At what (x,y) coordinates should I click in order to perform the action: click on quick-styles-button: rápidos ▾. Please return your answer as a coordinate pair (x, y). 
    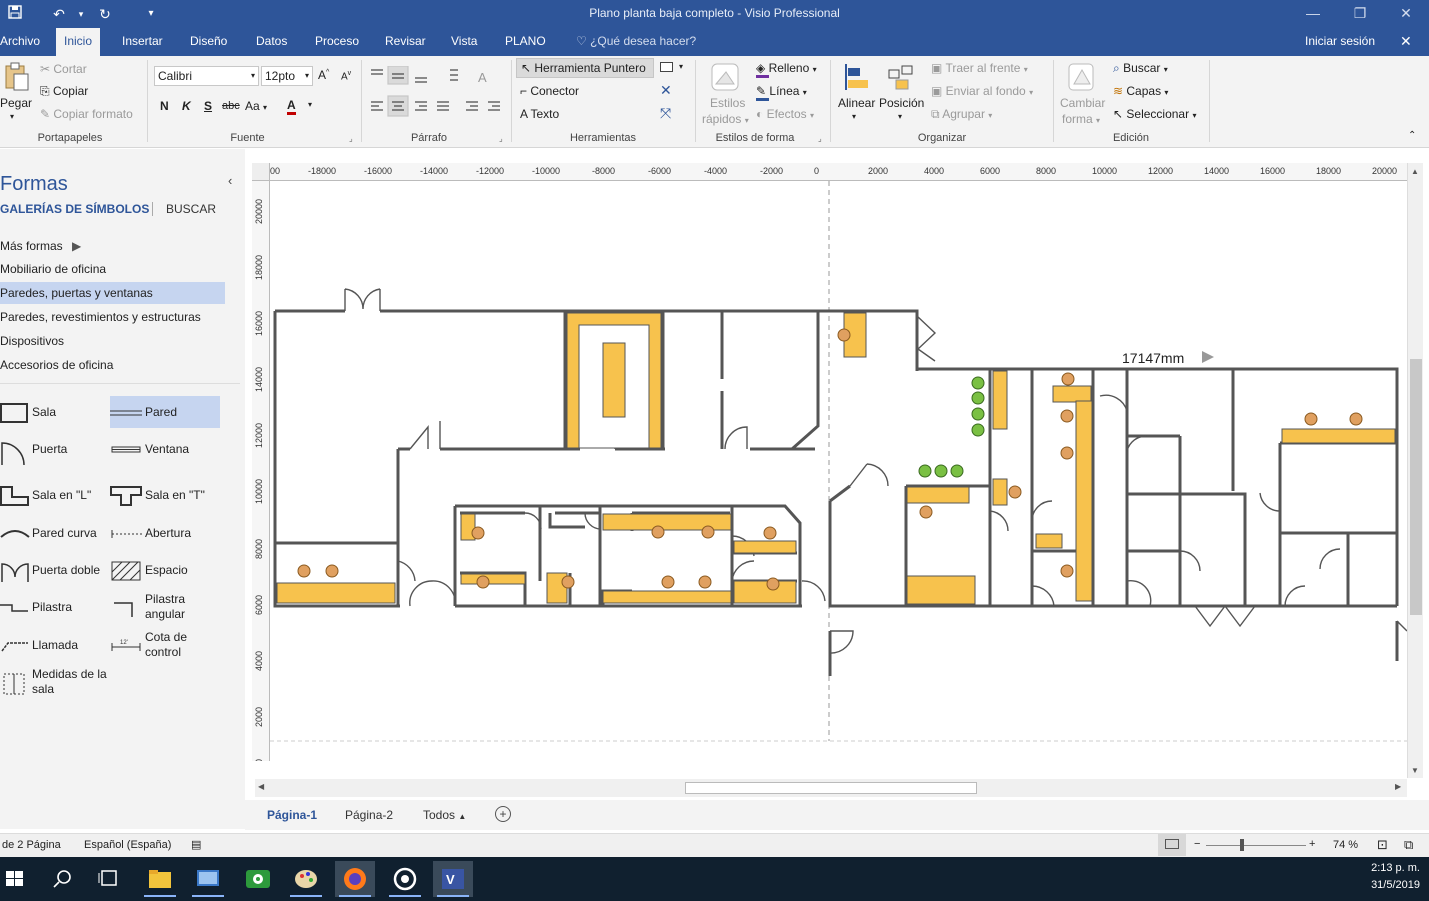
    Looking at the image, I should click on (725, 119).